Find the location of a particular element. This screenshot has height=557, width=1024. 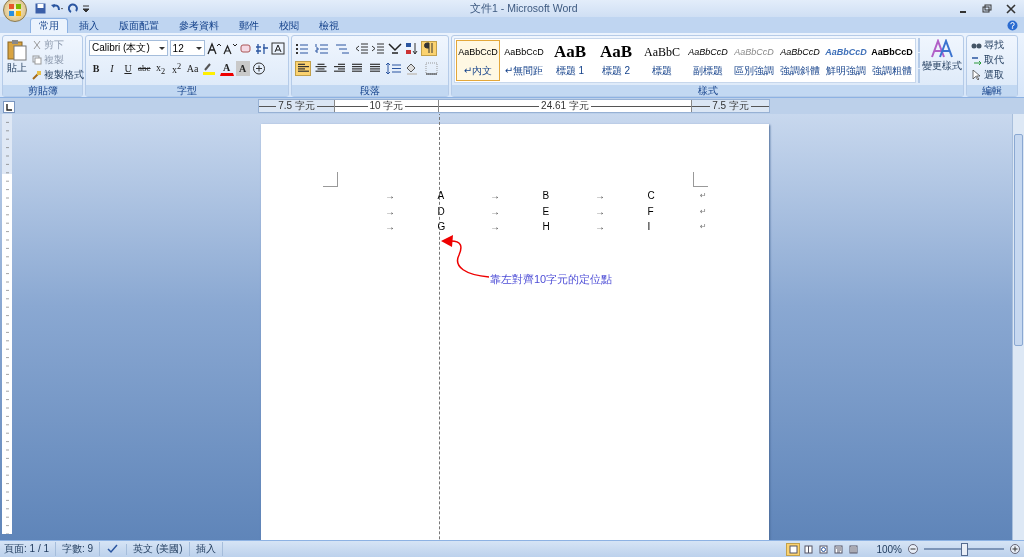

pointer-icon is located at coordinates (976, 75).